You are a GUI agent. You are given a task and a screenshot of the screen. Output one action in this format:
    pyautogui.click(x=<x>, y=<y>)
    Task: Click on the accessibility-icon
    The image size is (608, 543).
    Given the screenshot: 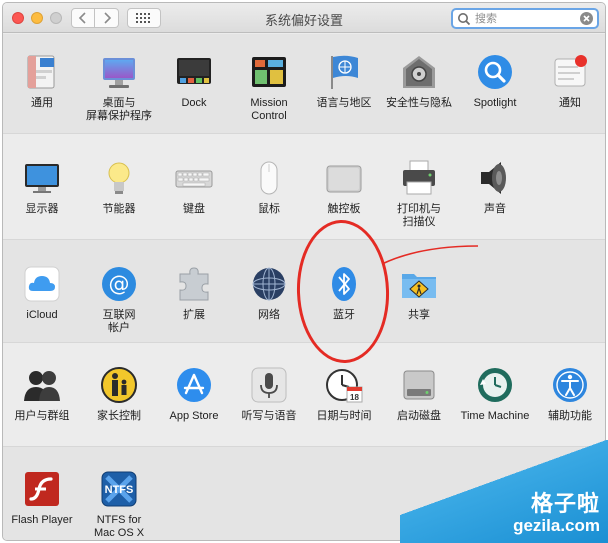 What is the action you would take?
    pyautogui.click(x=570, y=385)
    